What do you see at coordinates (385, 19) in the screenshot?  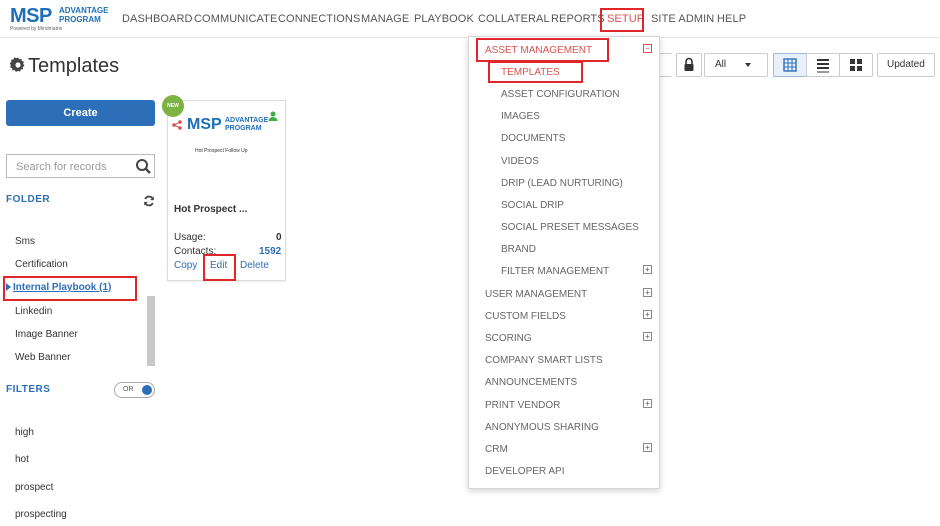 I see `nav-manage: MANAGE` at bounding box center [385, 19].